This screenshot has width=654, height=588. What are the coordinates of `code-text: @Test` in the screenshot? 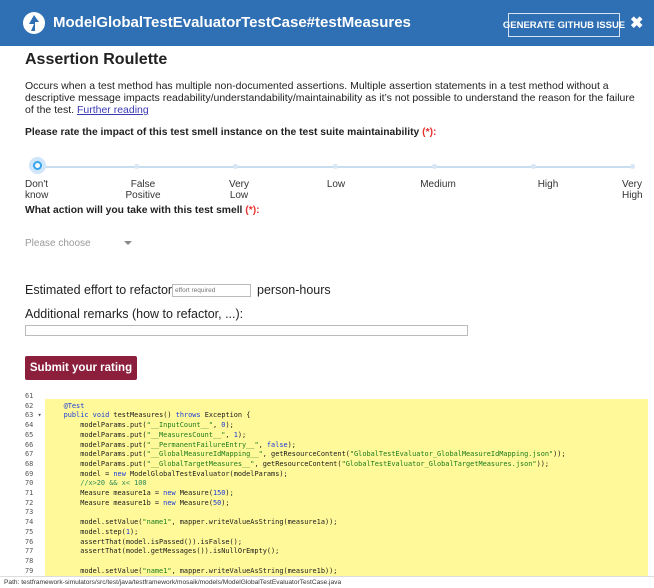 It's located at (74, 405).